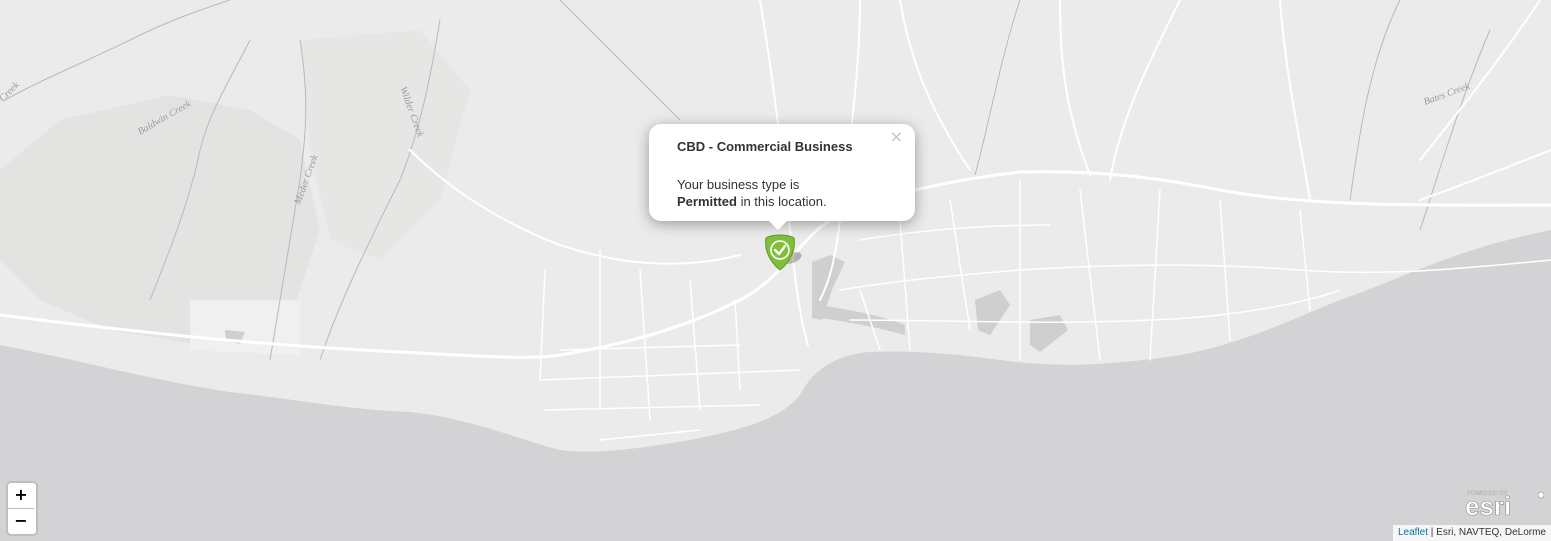 This screenshot has width=1551, height=541. Describe the element at coordinates (1488, 504) in the screenshot. I see `logo-name: esri` at that location.